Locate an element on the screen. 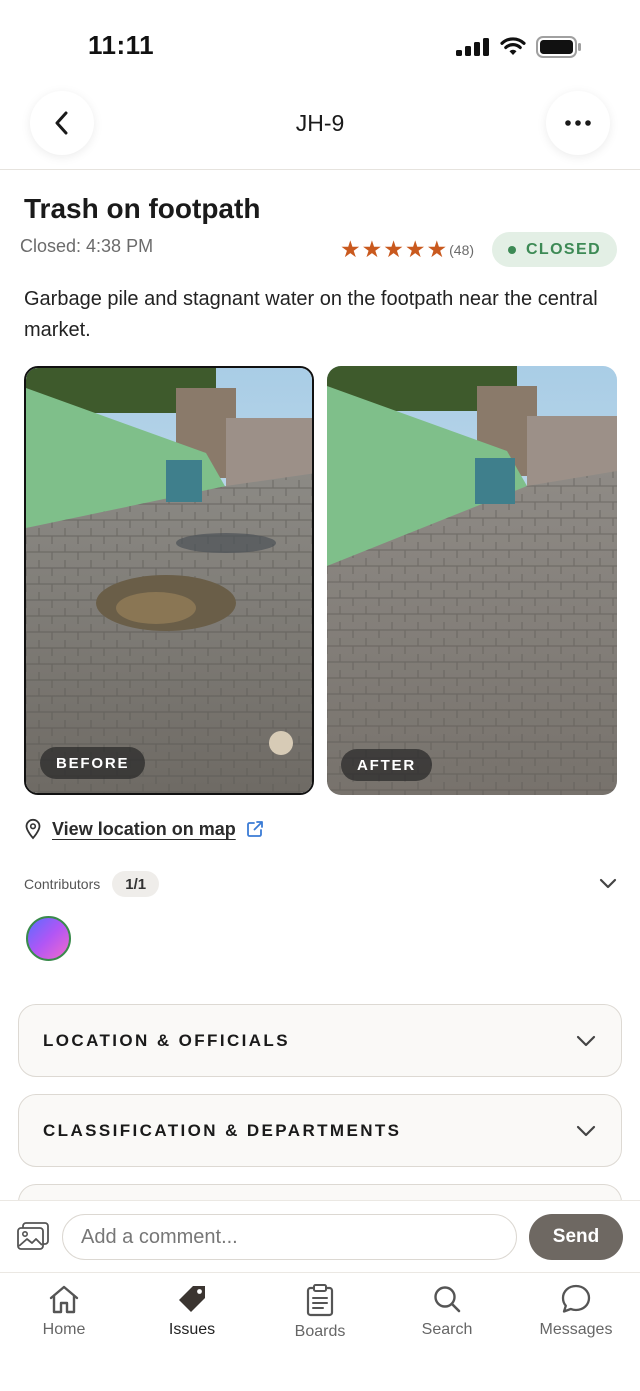 The width and height of the screenshot is (640, 1391). status-badge: CLOSED is located at coordinates (554, 249).